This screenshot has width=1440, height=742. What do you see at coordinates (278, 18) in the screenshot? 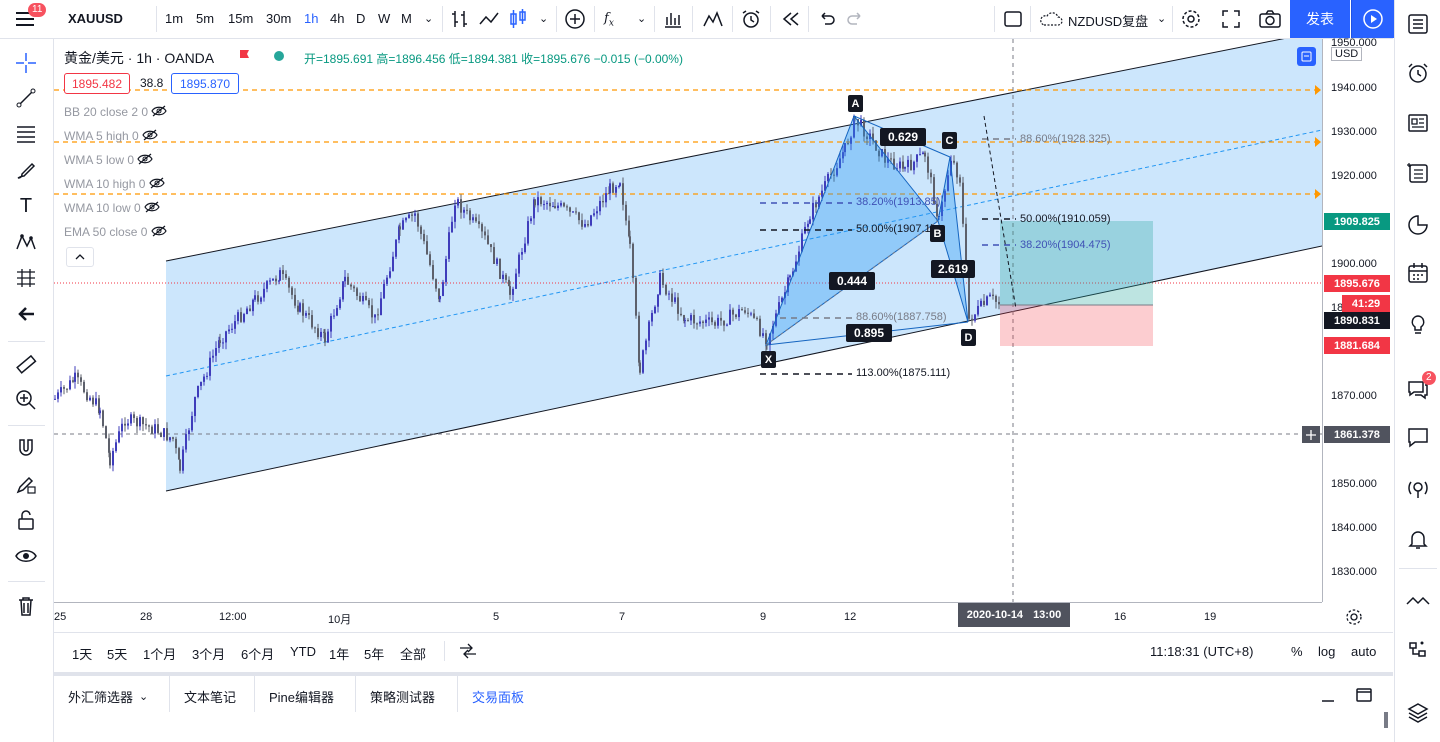
I see `interval-30m: 30m` at bounding box center [278, 18].